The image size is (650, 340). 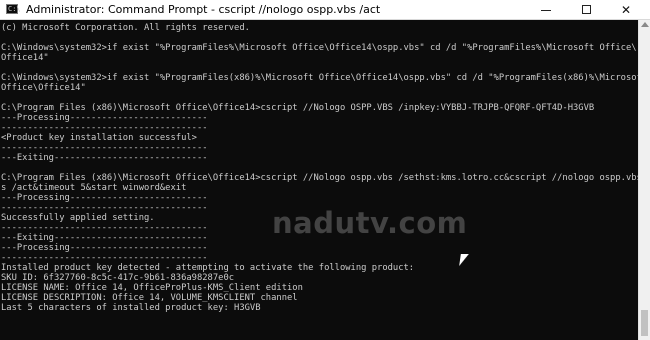 I want to click on minimize-button, so click(x=546, y=9).